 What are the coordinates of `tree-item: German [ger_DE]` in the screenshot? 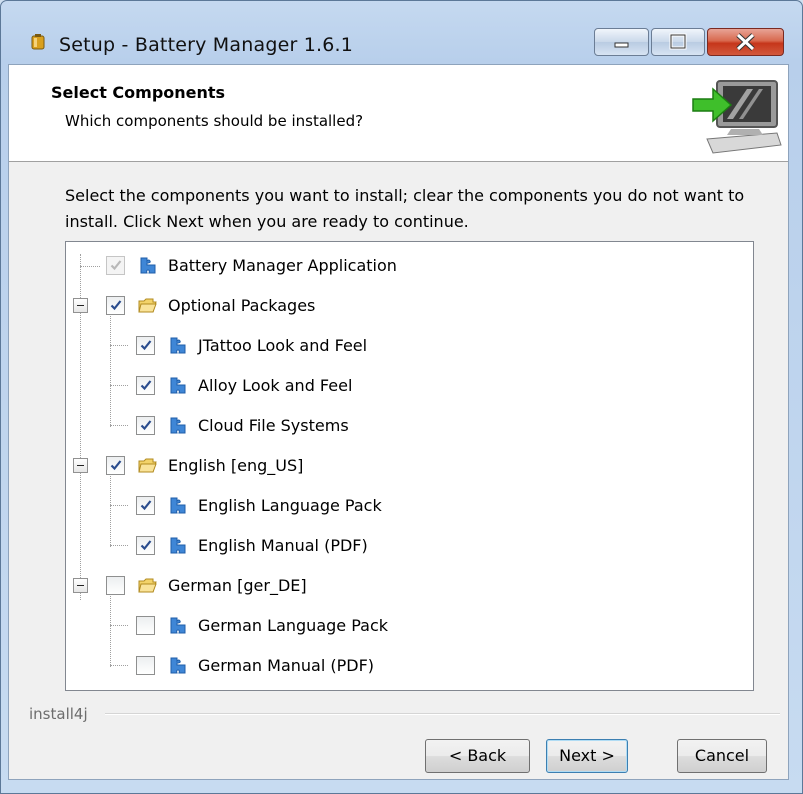 It's located at (406, 587).